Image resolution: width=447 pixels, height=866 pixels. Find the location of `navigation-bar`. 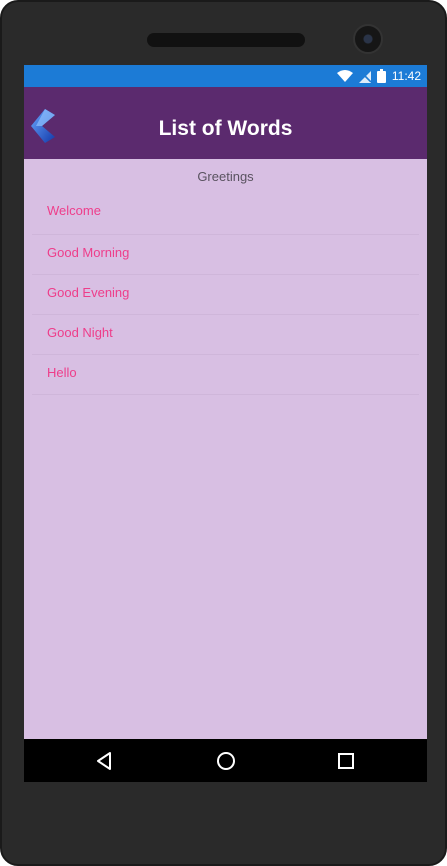

navigation-bar is located at coordinates (225, 760).